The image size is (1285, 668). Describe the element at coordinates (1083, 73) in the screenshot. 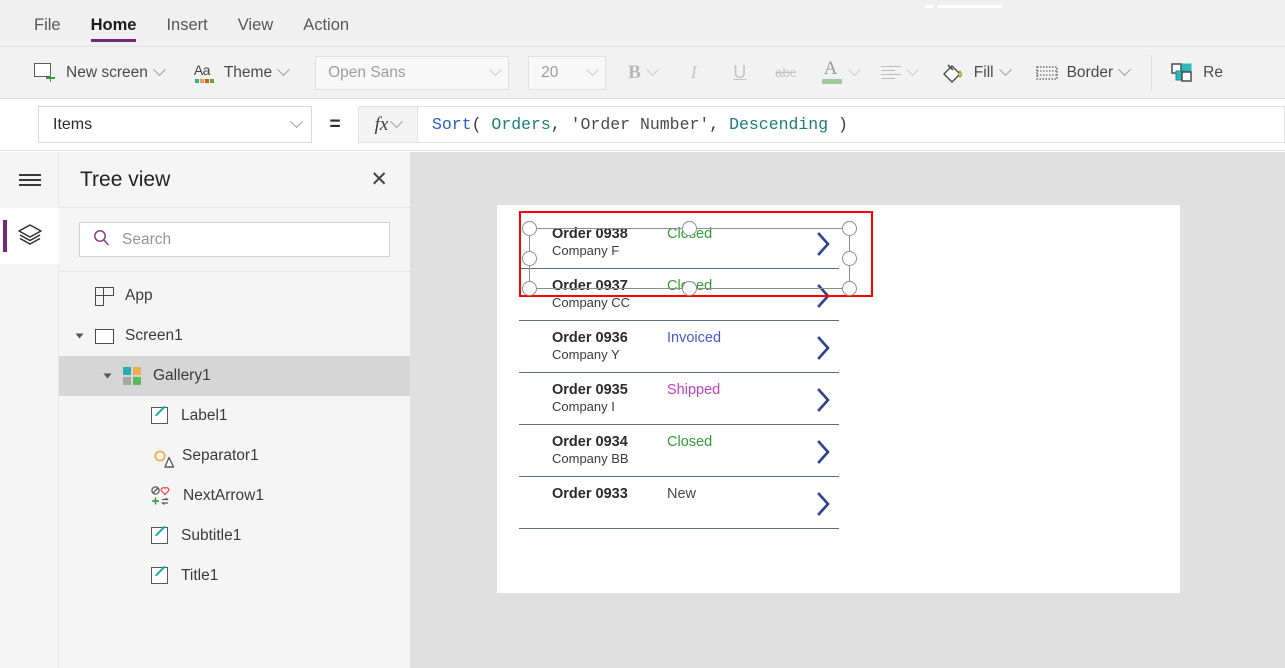

I see `border-button: Border` at that location.